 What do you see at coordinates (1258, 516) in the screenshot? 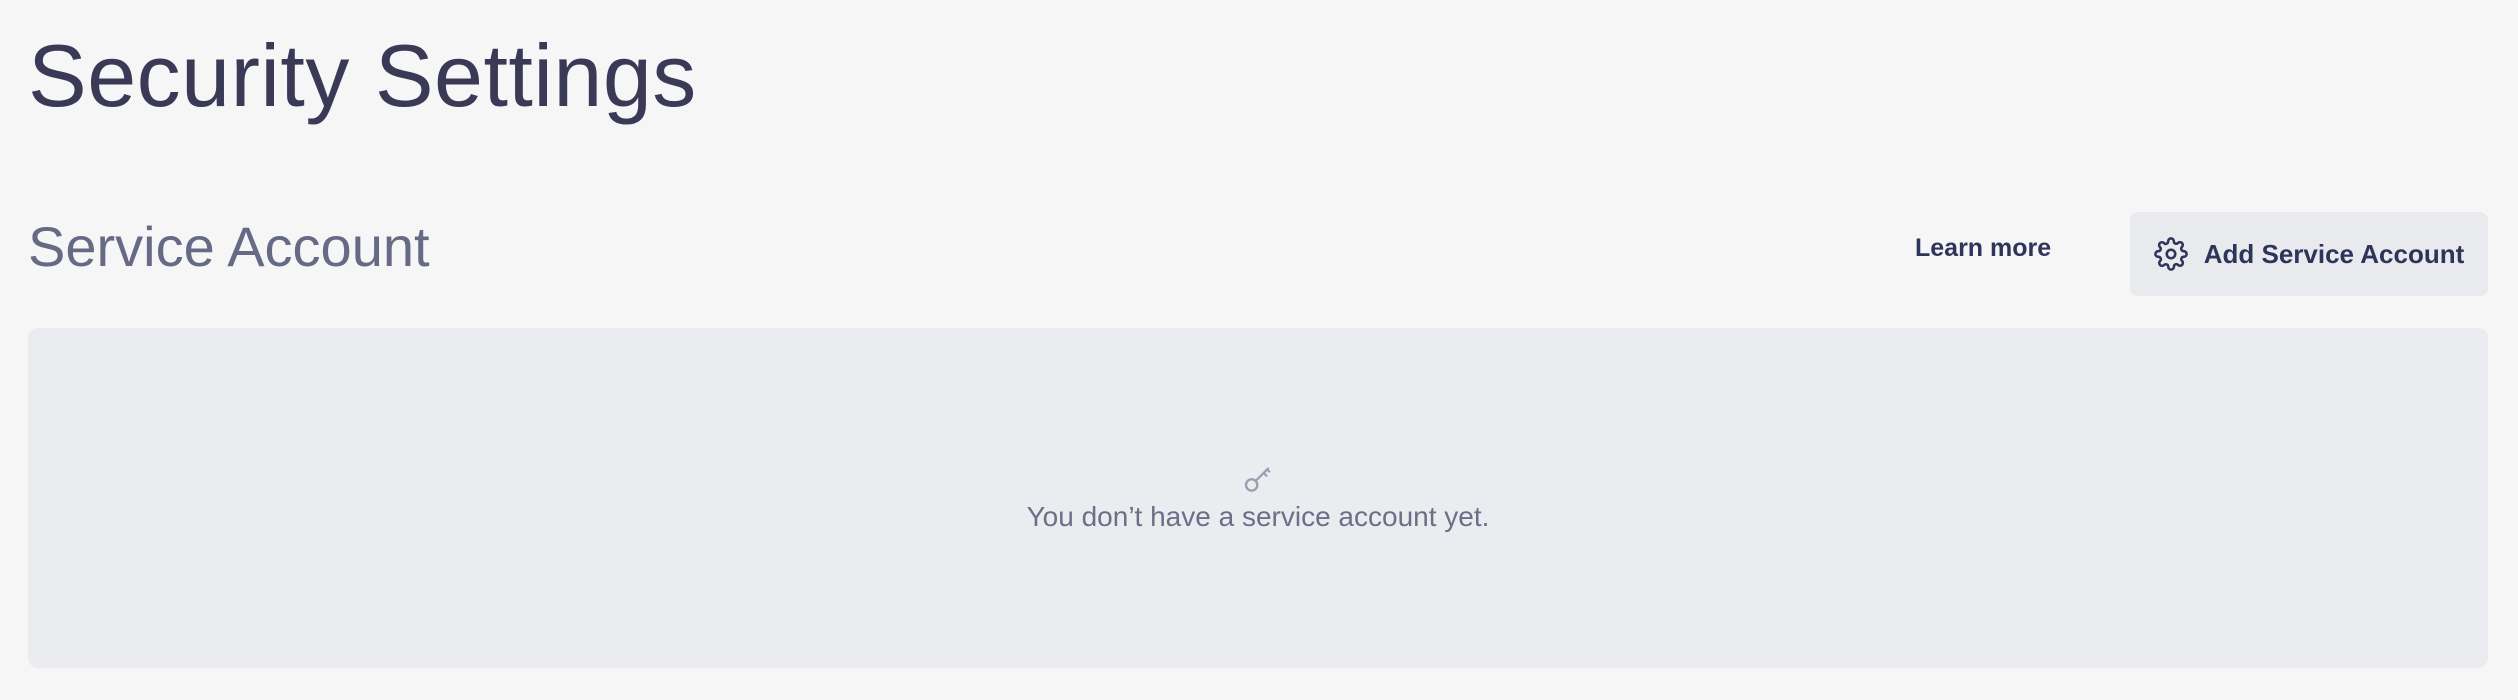
I see `empty-state-message: You don’t have a service account yet.` at bounding box center [1258, 516].